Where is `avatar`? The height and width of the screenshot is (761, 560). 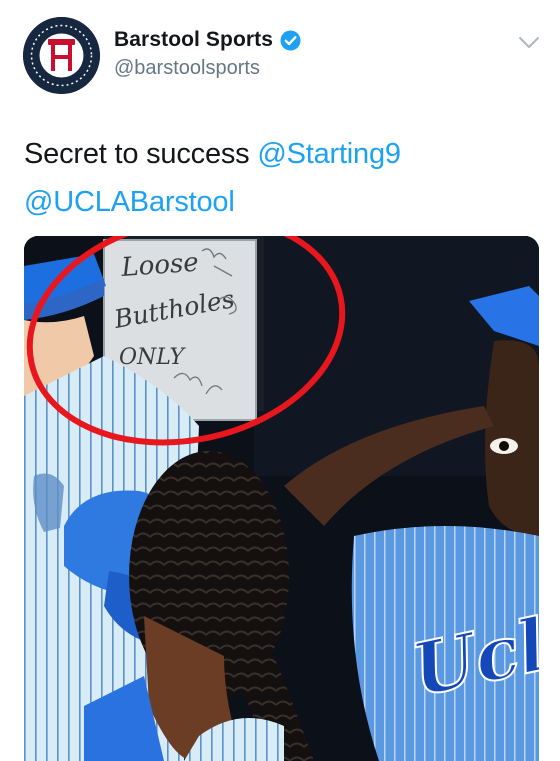
avatar is located at coordinates (61, 55).